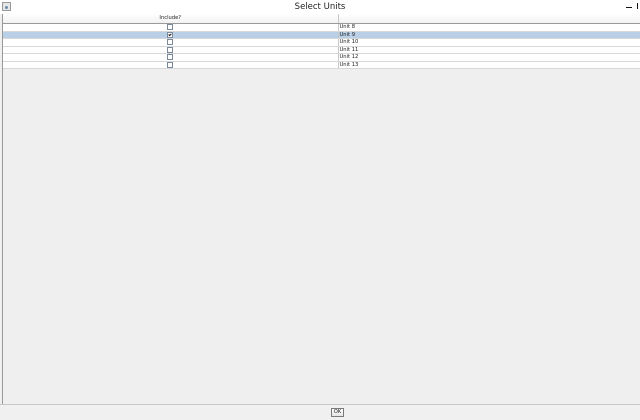 The width and height of the screenshot is (640, 420). I want to click on unit-name-cell: Unit 12, so click(489, 57).